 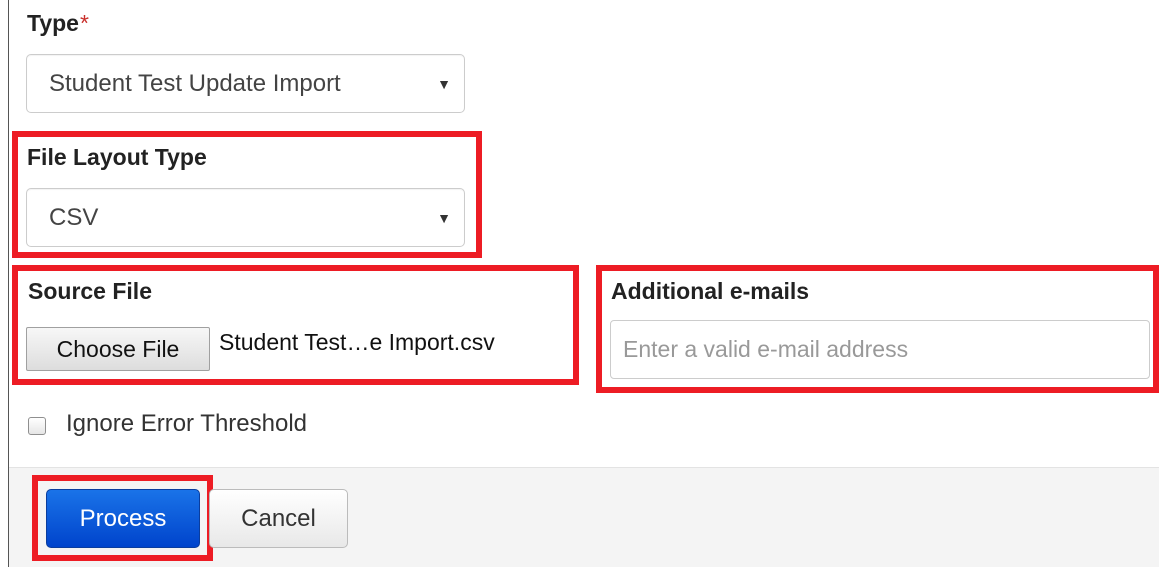 I want to click on type-select: Student Test Update Import ▼, so click(x=245, y=83).